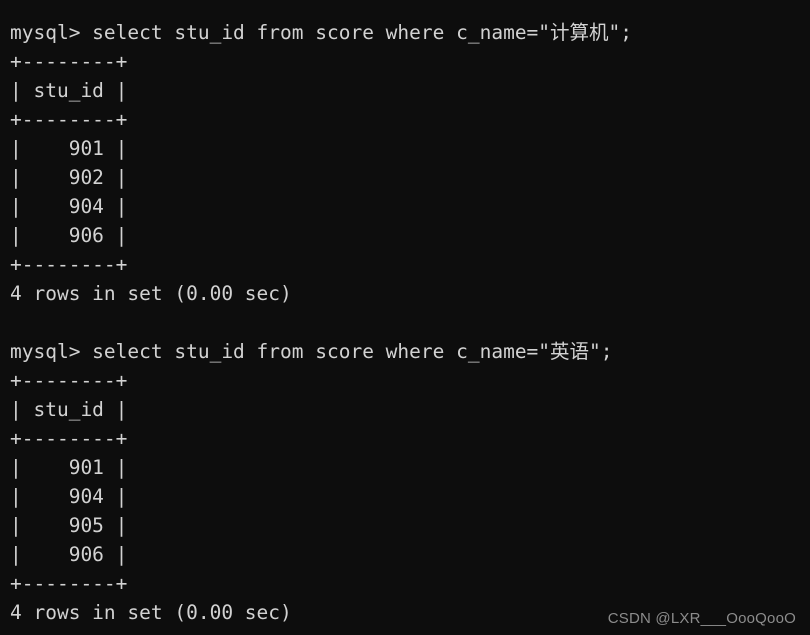  What do you see at coordinates (701, 618) in the screenshot?
I see `csdn-watermark: CSDN @LXR___OooQooO` at bounding box center [701, 618].